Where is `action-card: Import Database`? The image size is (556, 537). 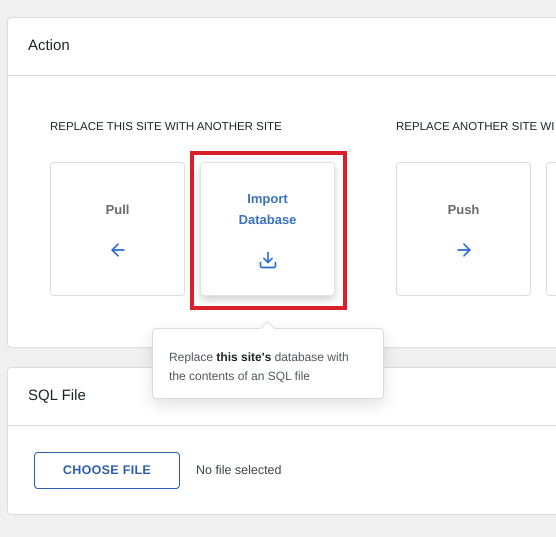
action-card: Import Database is located at coordinates (267, 229).